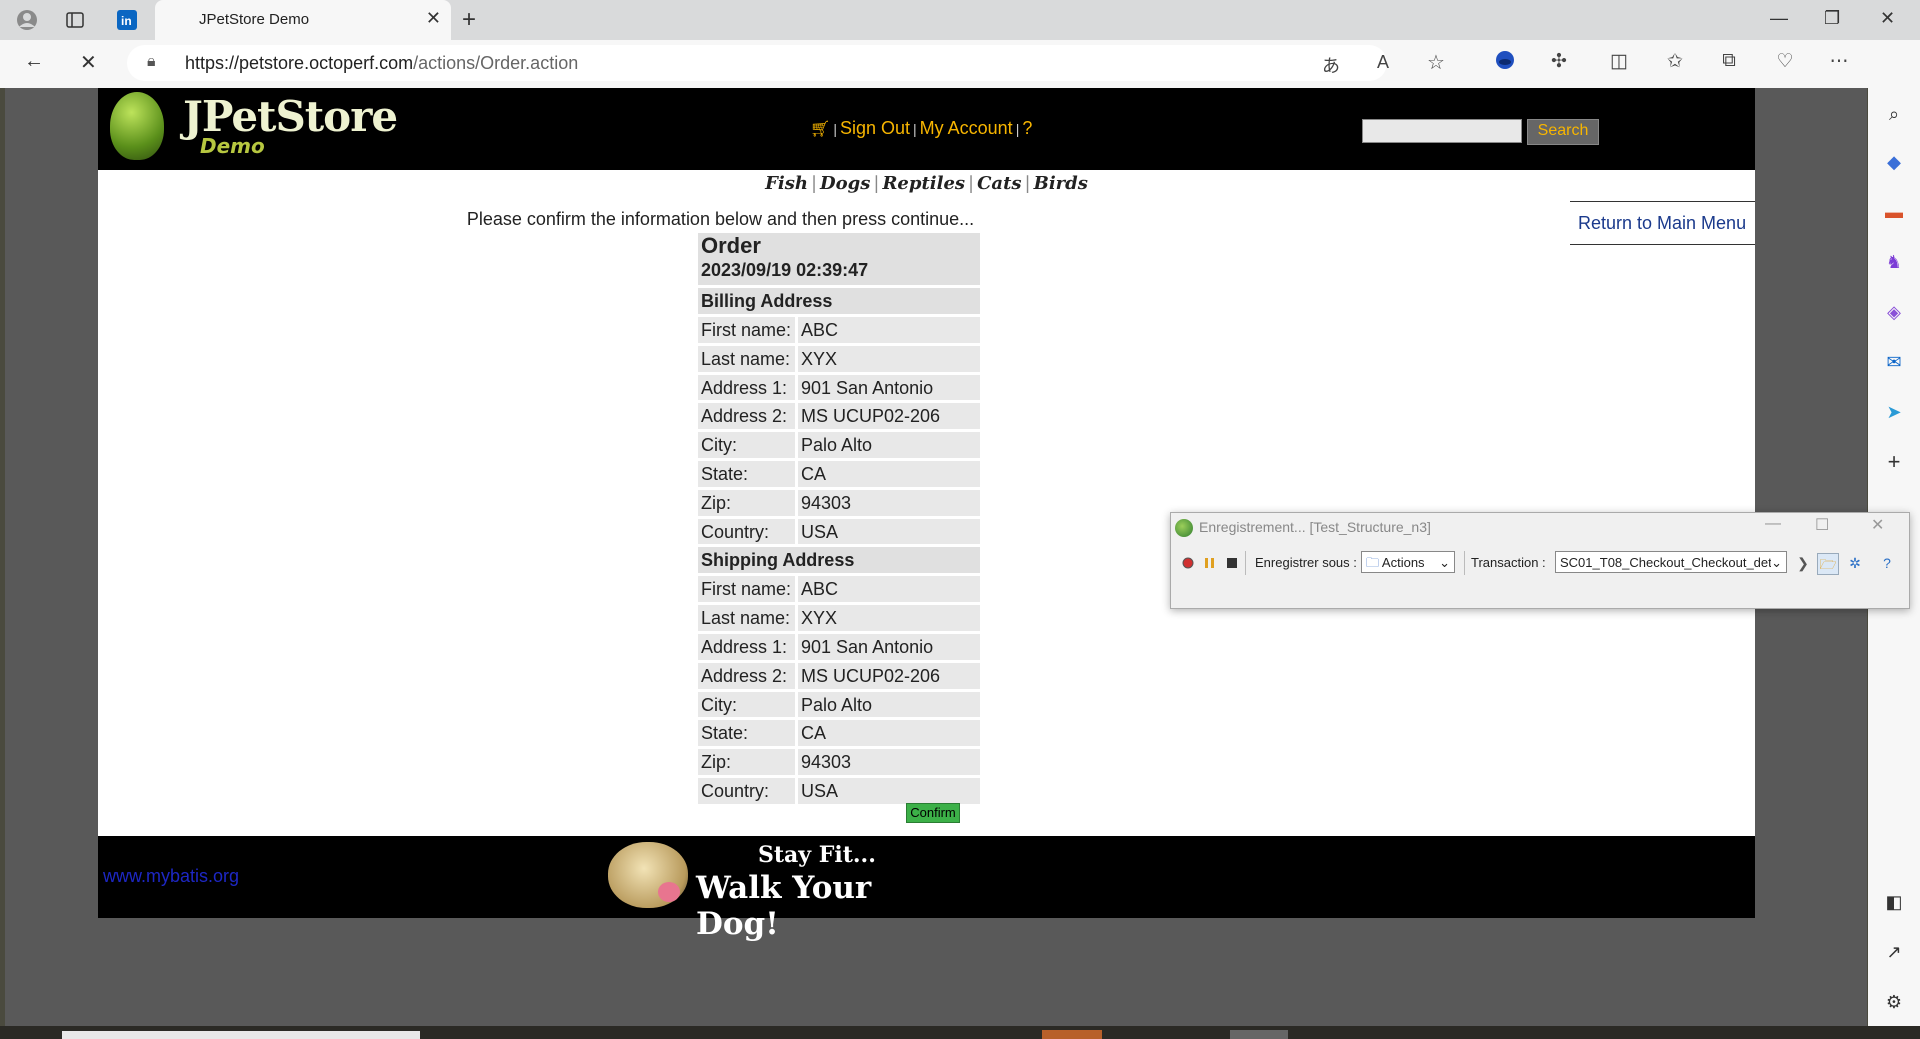 The height and width of the screenshot is (1039, 1920). Describe the element at coordinates (27, 20) in the screenshot. I see `profile-icon` at that location.